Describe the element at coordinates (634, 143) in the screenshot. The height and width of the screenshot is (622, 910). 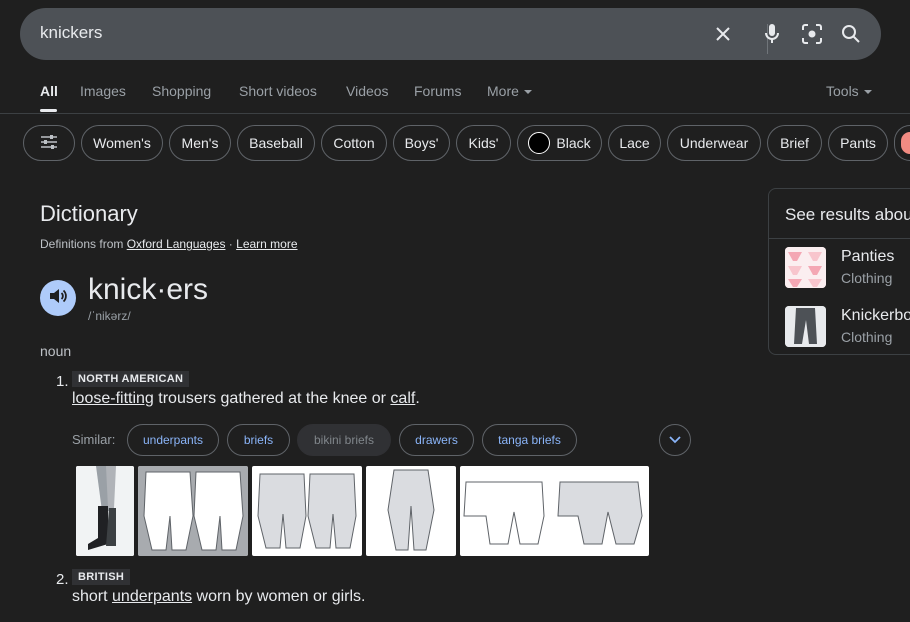
I see `chip-lace: Lace` at that location.